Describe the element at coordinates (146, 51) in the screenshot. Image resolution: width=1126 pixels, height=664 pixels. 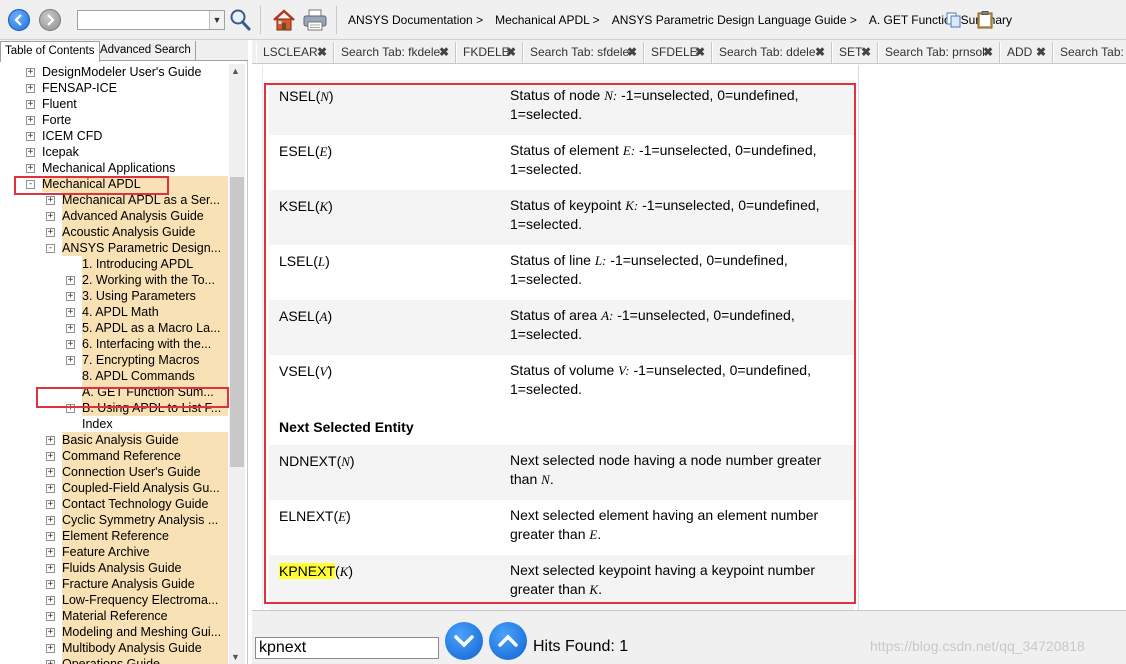
I see `tab-advanced-search: Advanced Search` at that location.